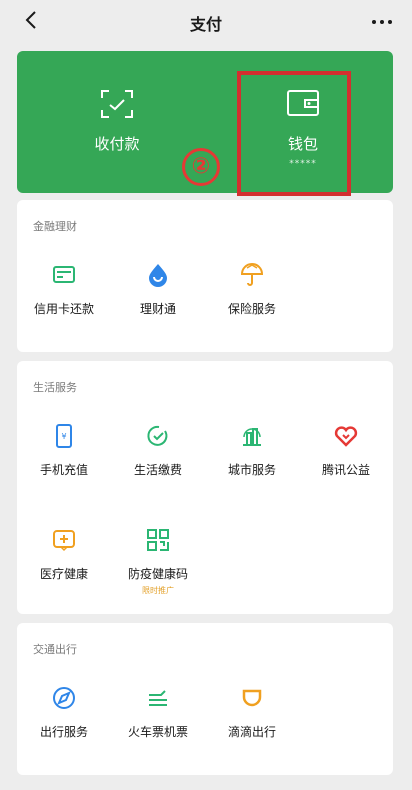 The height and width of the screenshot is (790, 412). What do you see at coordinates (64, 274) in the screenshot?
I see `credit-card-icon` at bounding box center [64, 274].